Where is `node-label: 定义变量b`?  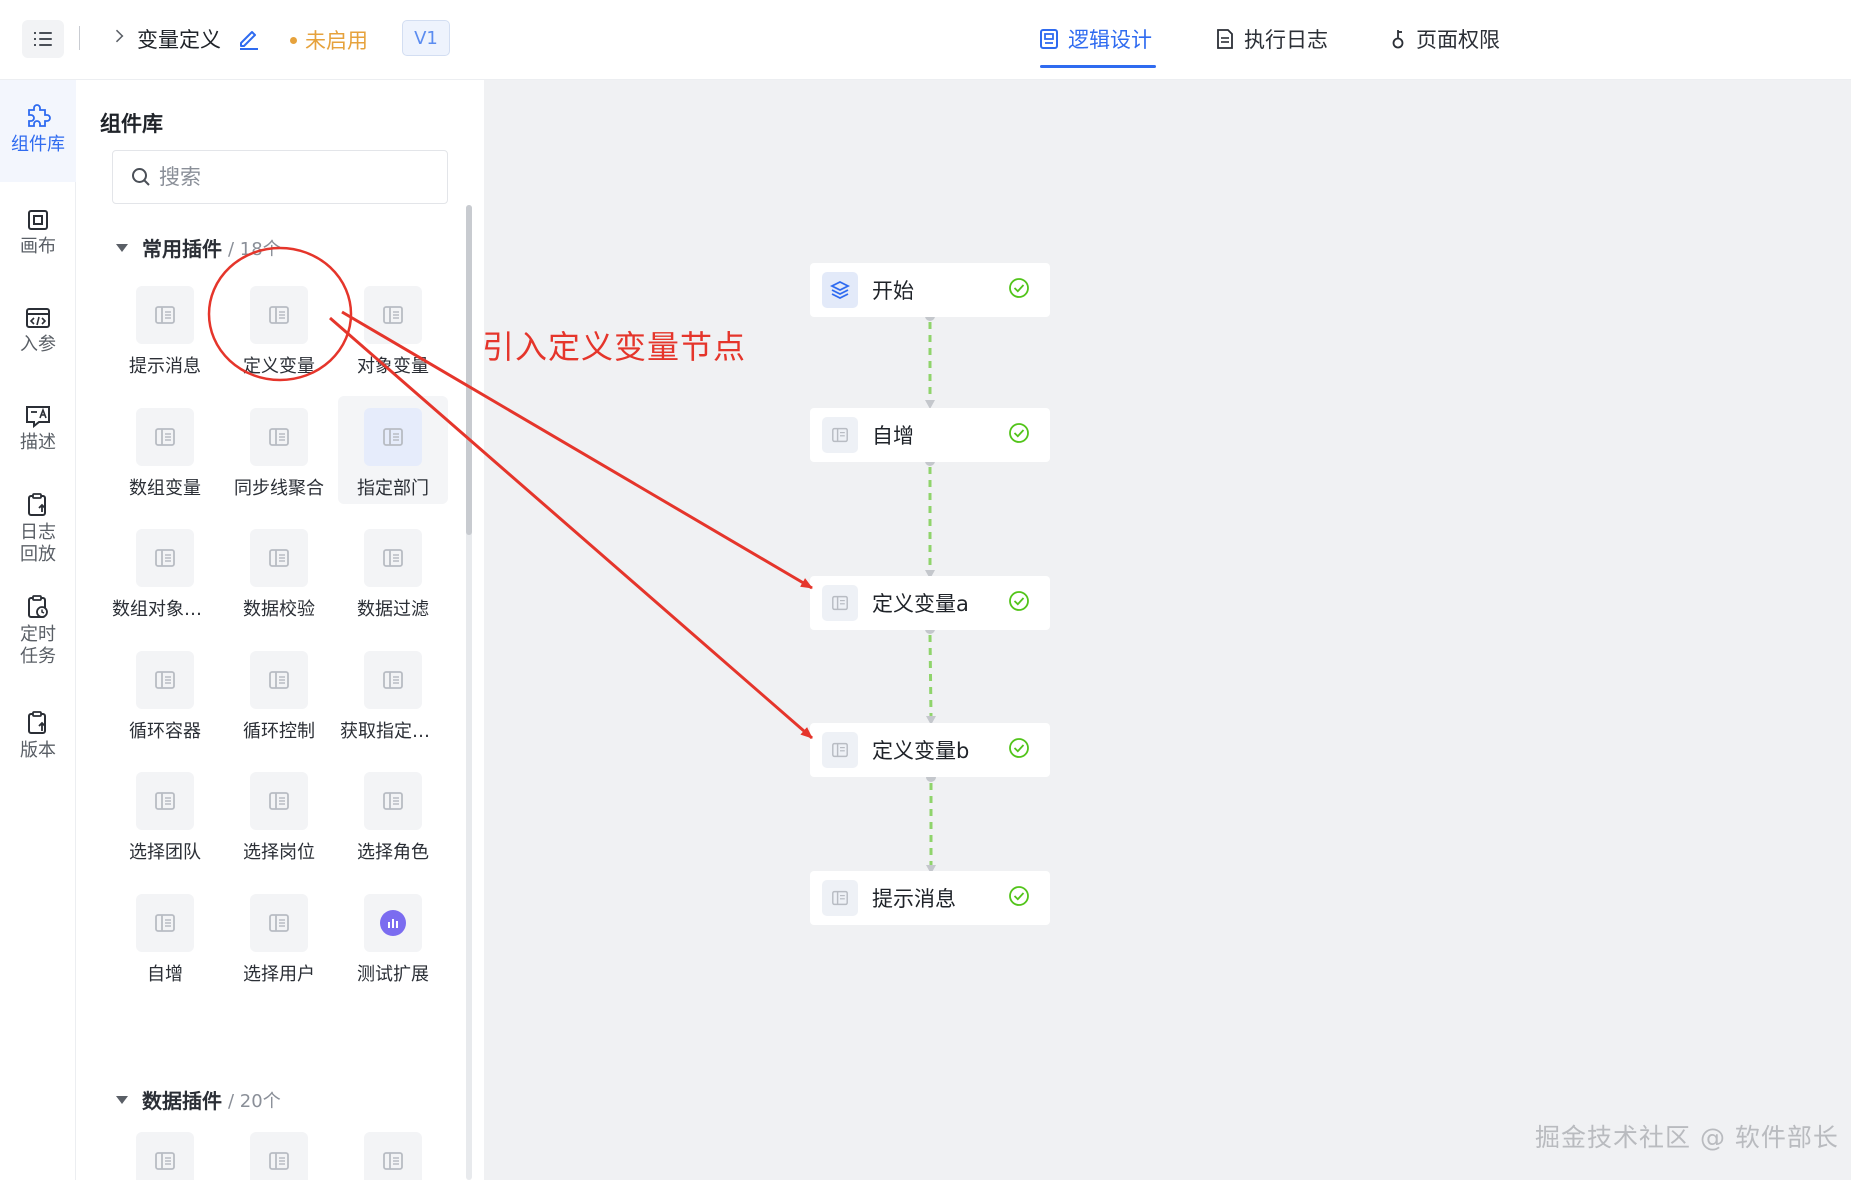 node-label: 定义变量b is located at coordinates (921, 751).